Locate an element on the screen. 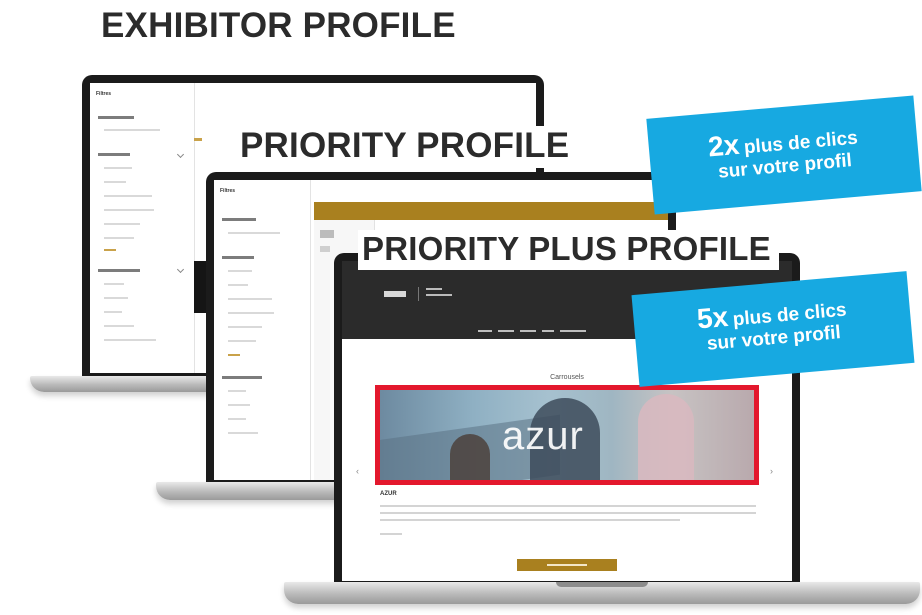 This screenshot has width=922, height=615. exhibitor-profile-heading: EXHIBITOR PROFILE is located at coordinates (278, 25).